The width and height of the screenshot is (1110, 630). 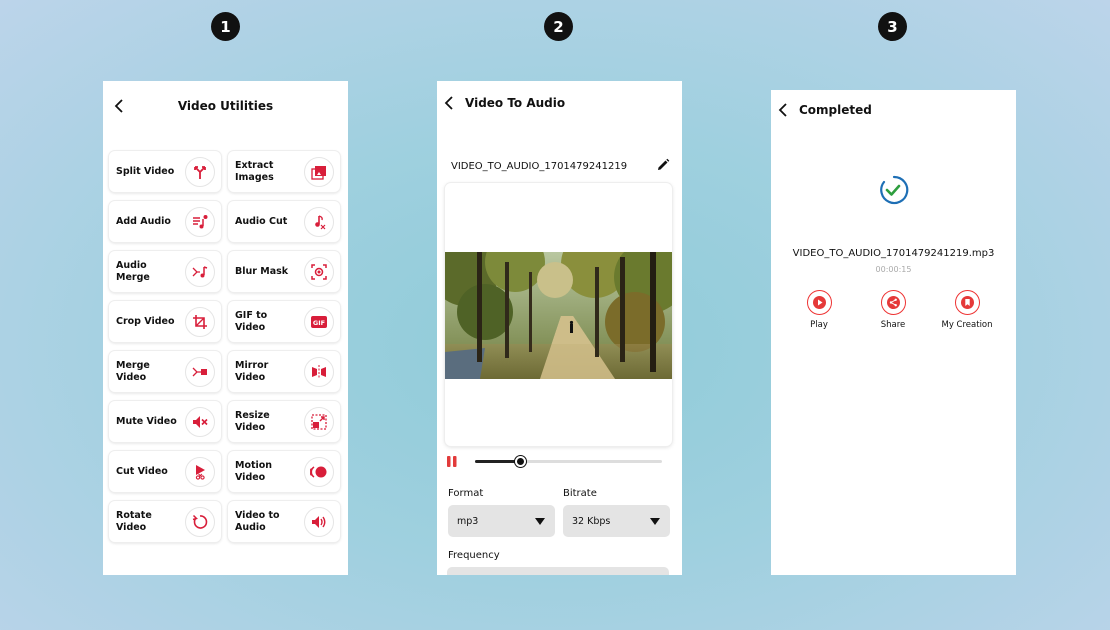 I want to click on tool-split-video: Split Video, so click(x=165, y=171).